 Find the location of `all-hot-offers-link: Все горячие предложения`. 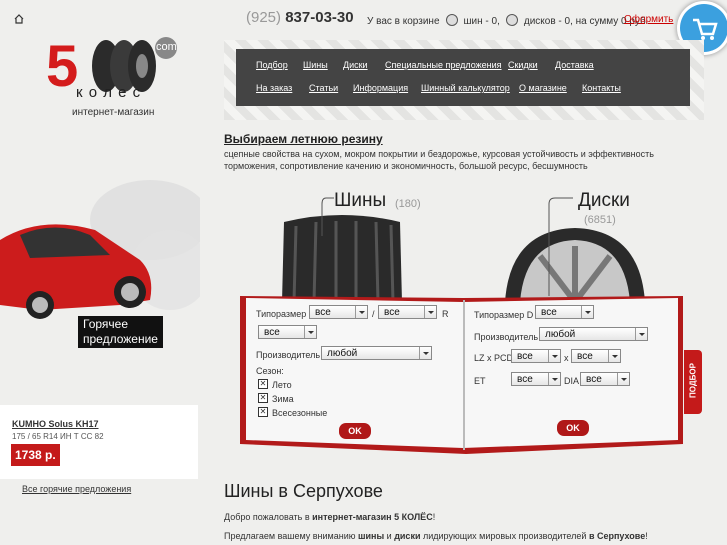

all-hot-offers-link: Все горячие предложения is located at coordinates (76, 489).